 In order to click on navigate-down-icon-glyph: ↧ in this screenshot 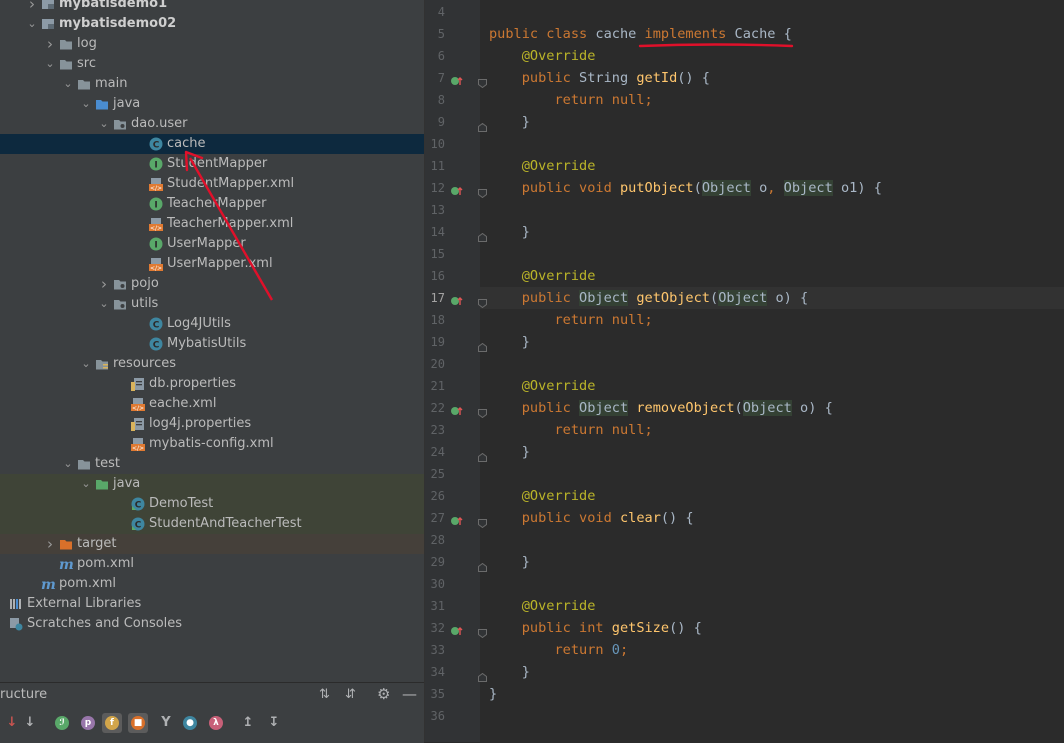, I will do `click(274, 722)`.